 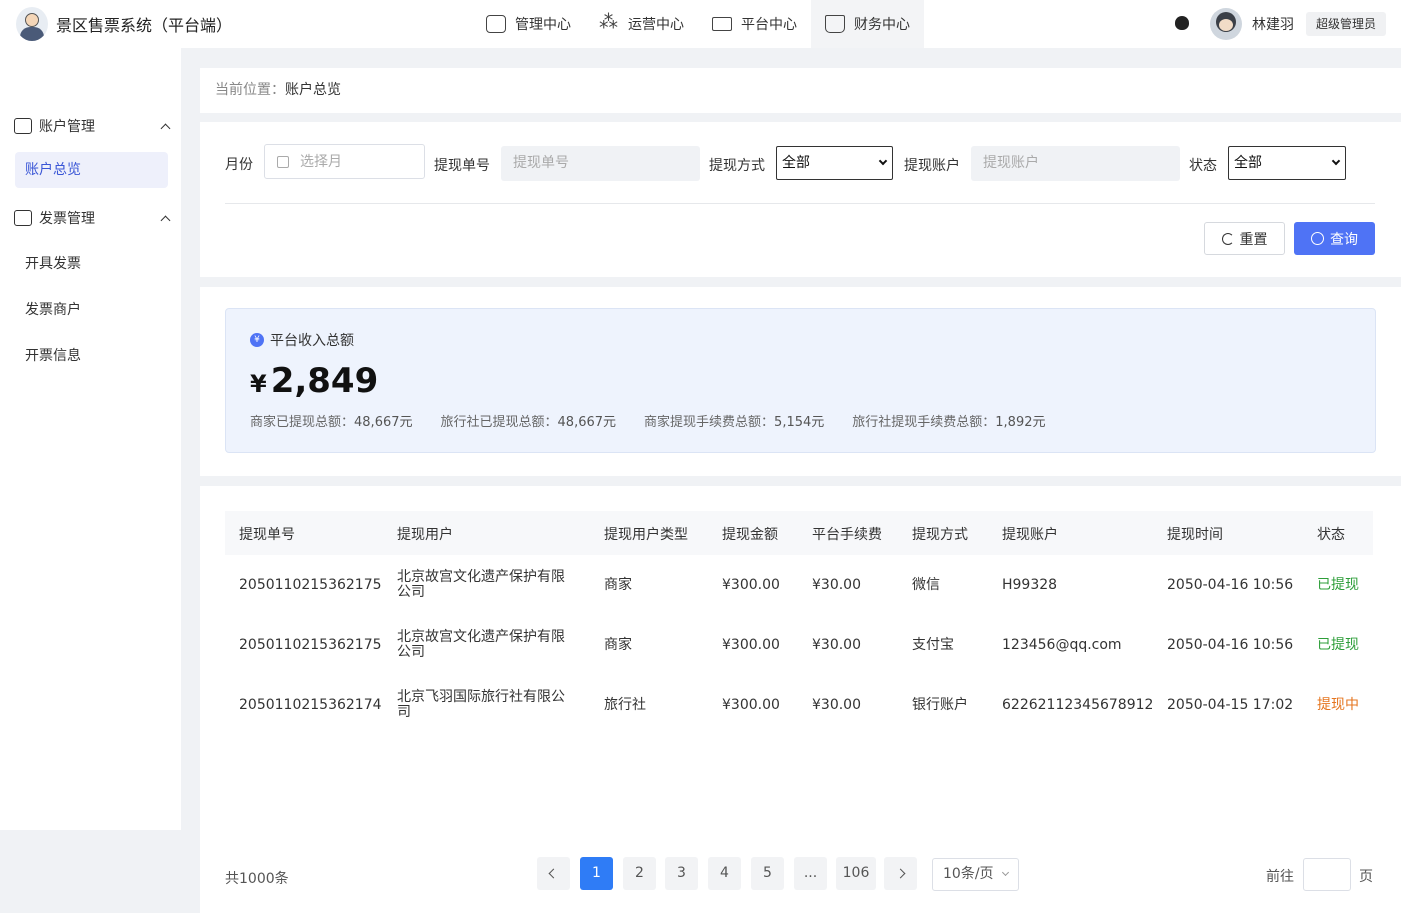 What do you see at coordinates (639, 873) in the screenshot?
I see `page-button: 2` at bounding box center [639, 873].